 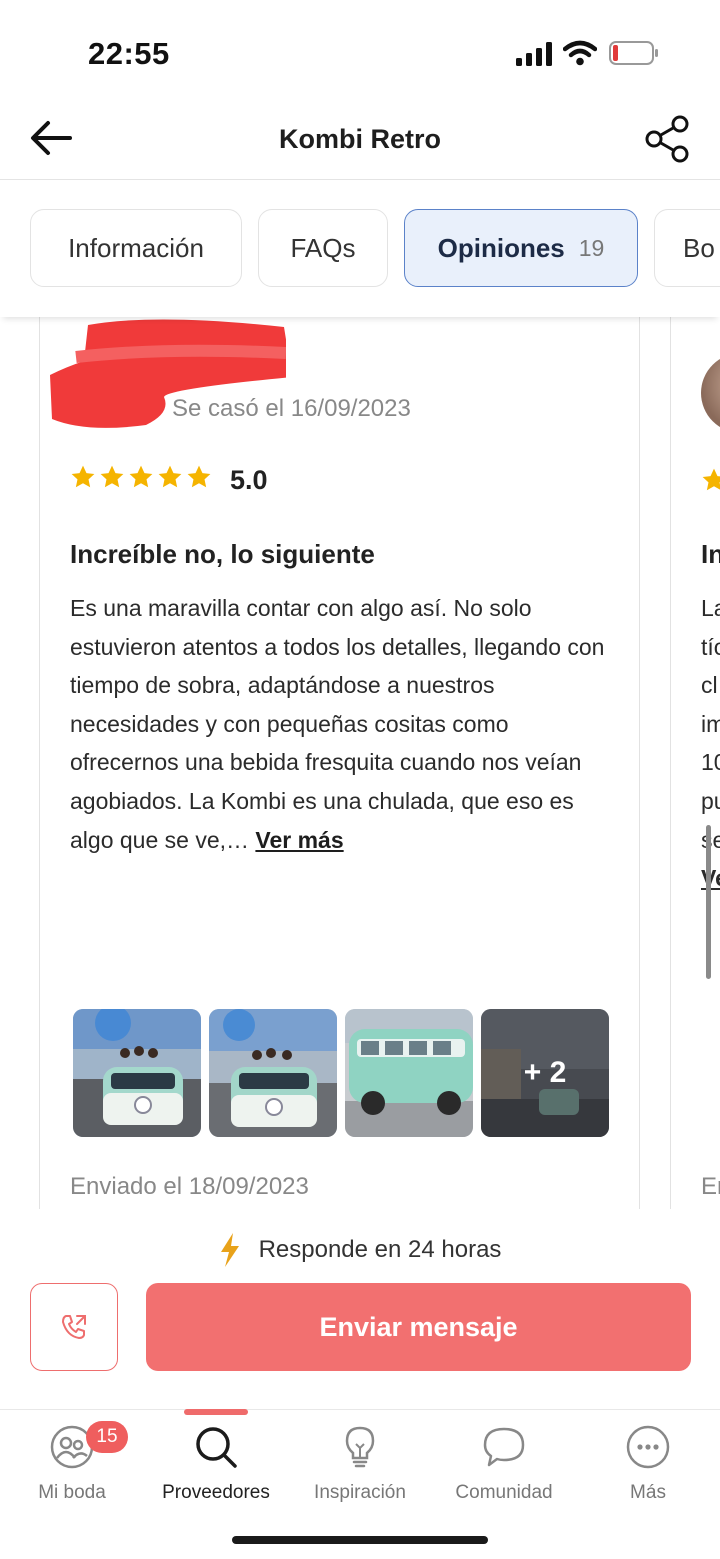 I want to click on tab-informacion: Información, so click(x=136, y=248).